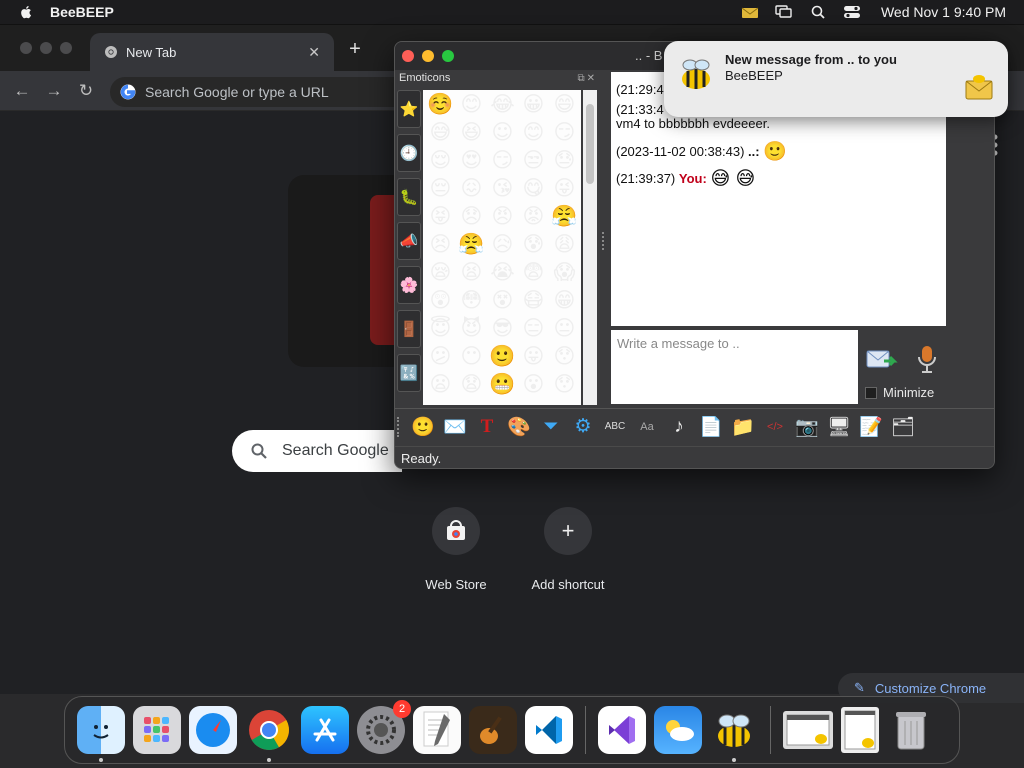  Describe the element at coordinates (583, 427) in the screenshot. I see `settings-icon: ⚙` at that location.